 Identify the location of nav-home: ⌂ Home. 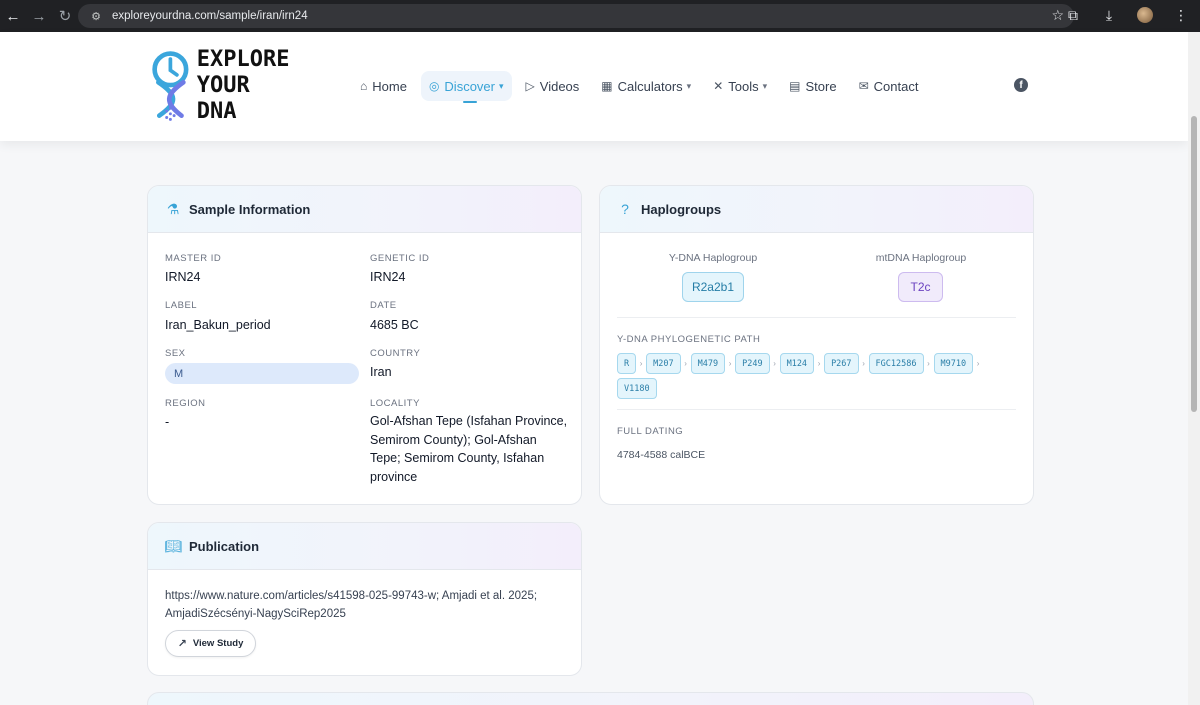
(383, 86).